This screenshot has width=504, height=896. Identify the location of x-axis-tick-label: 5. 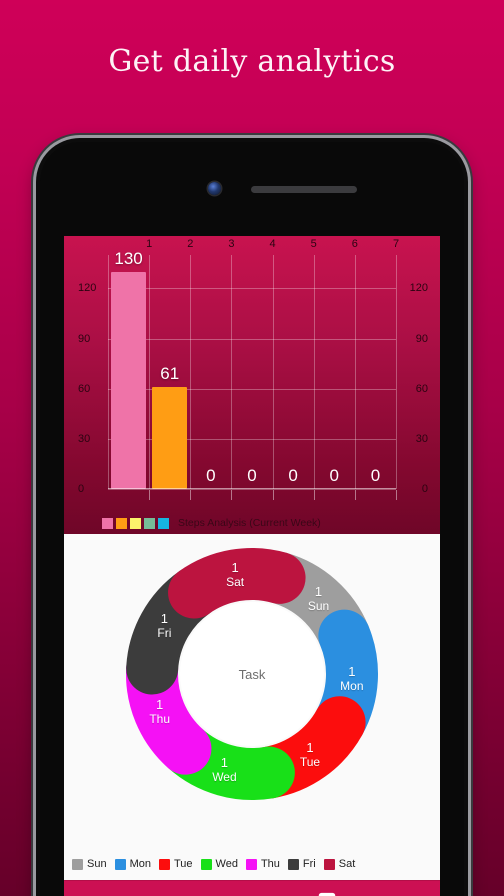
(313, 244).